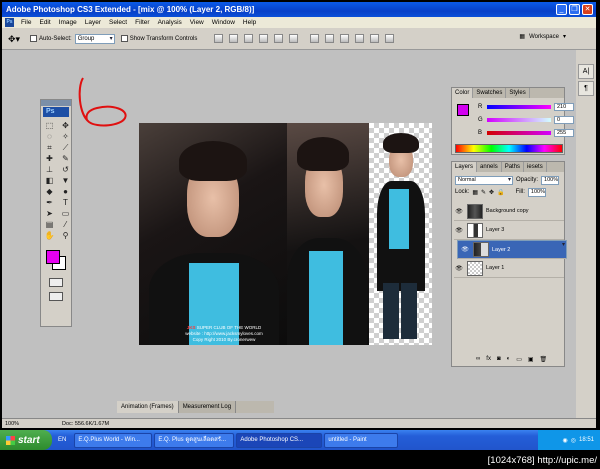 Image resolution: width=600 pixels, height=469 pixels. I want to click on color-spectrum-bar, so click(509, 148).